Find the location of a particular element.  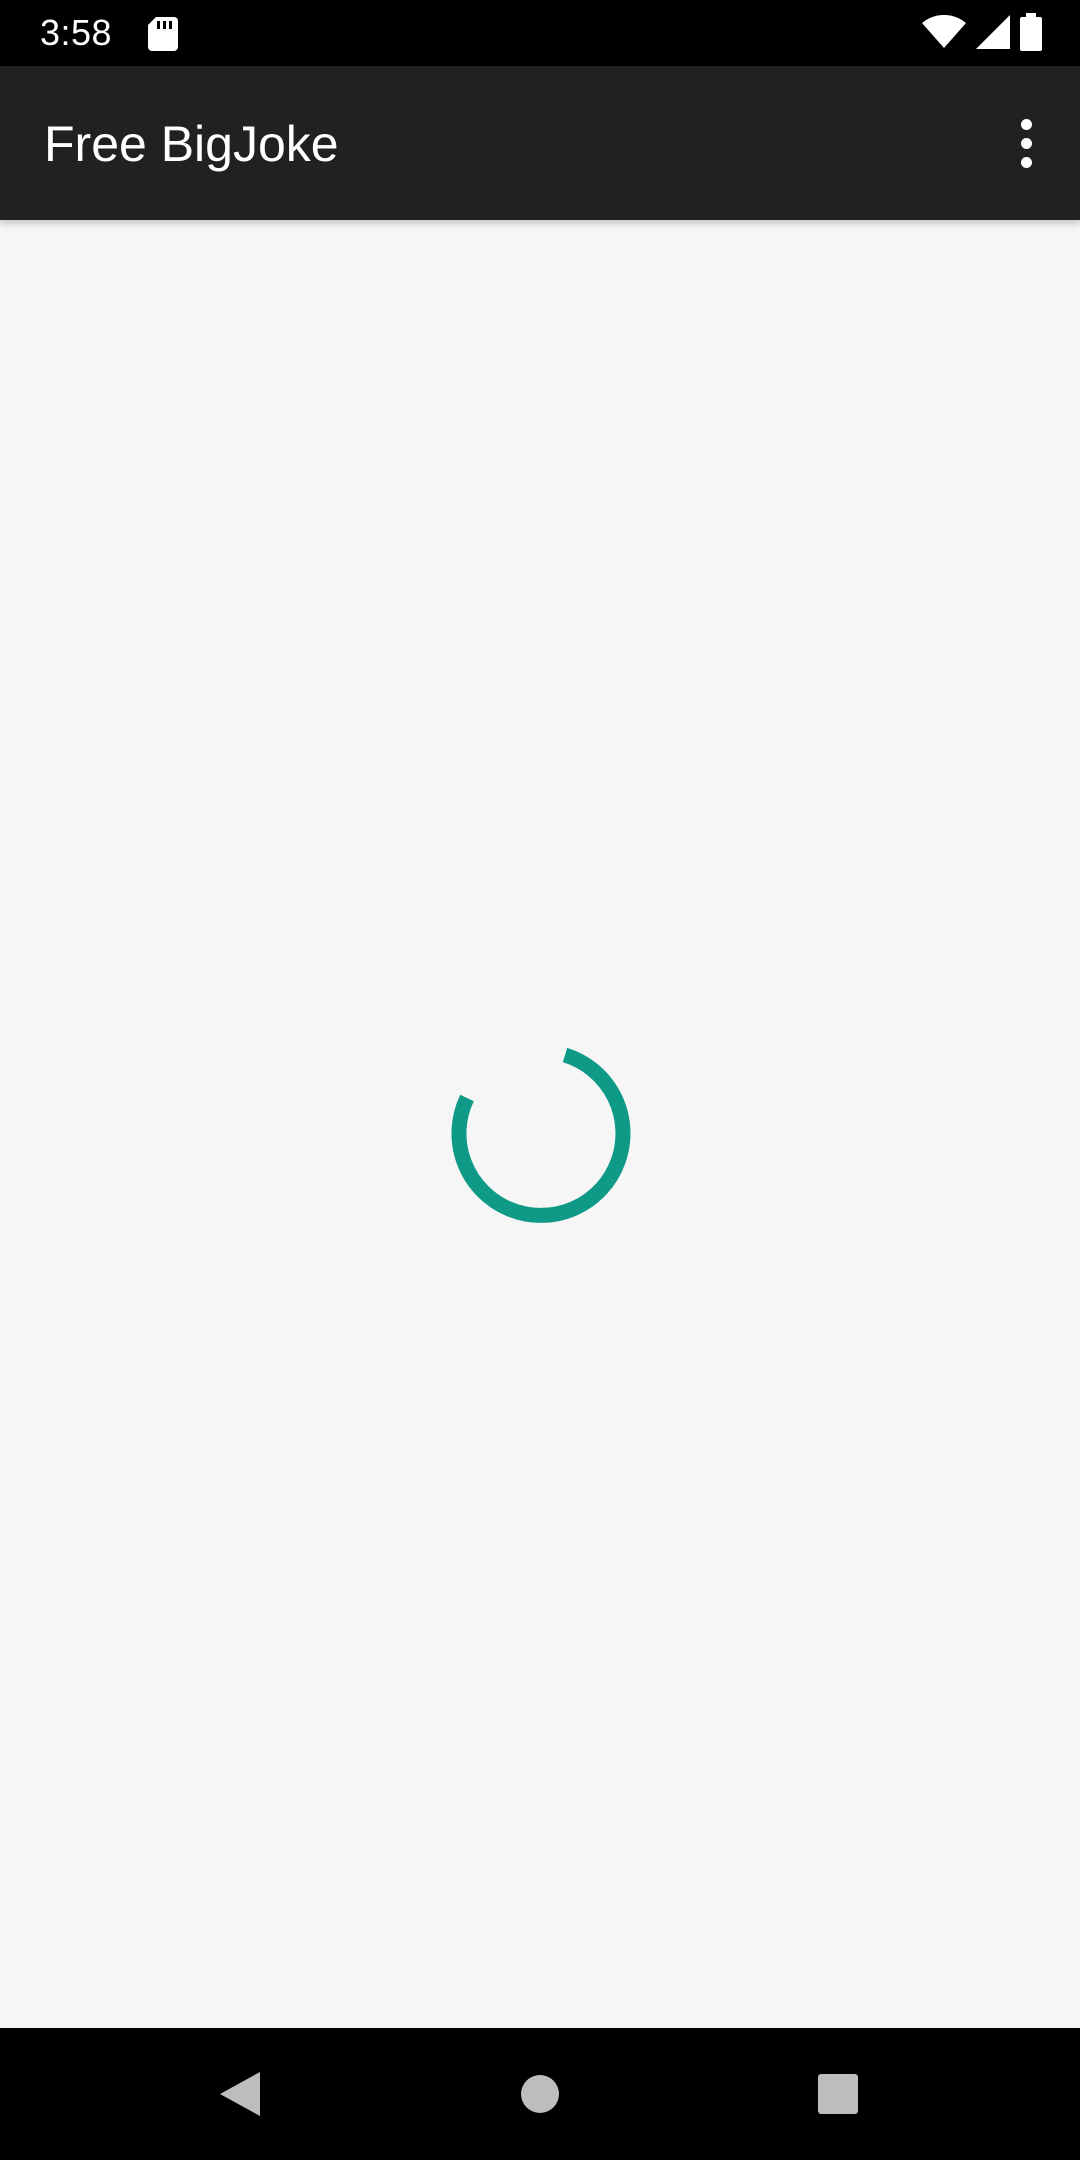

cell-signal-icon is located at coordinates (993, 34).